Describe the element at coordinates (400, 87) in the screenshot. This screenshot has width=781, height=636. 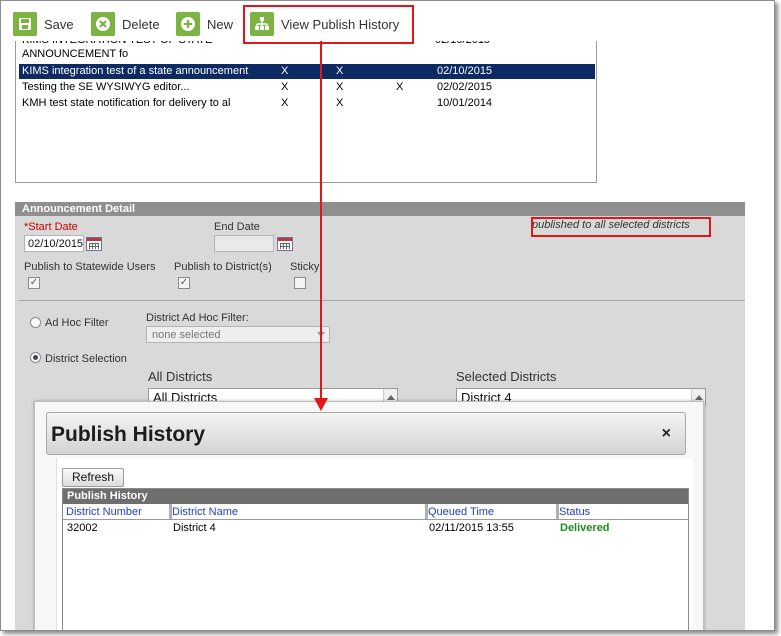
I see `sticky-flag: X` at that location.